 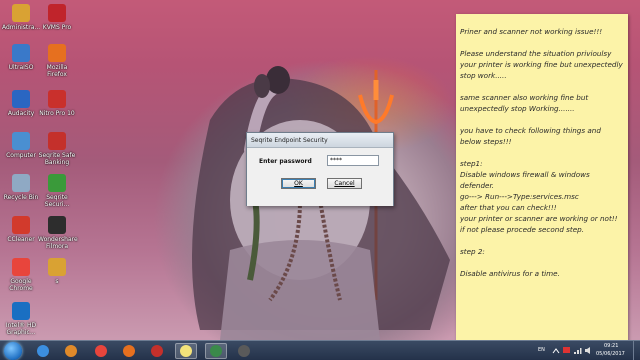 I want to click on desktop-icon: UltraISO, so click(x=21, y=57).